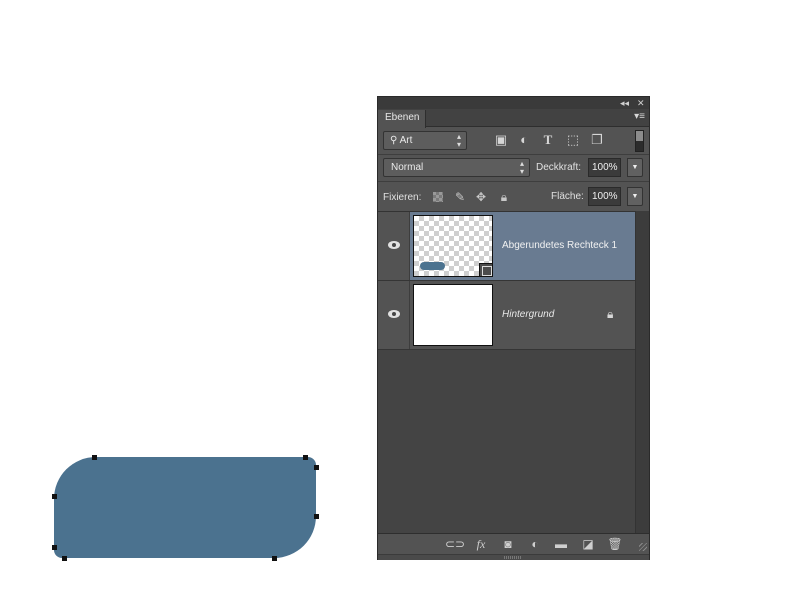 The image size is (800, 600). What do you see at coordinates (524, 140) in the screenshot?
I see `adjustment-filter-icon: ◐` at bounding box center [524, 140].